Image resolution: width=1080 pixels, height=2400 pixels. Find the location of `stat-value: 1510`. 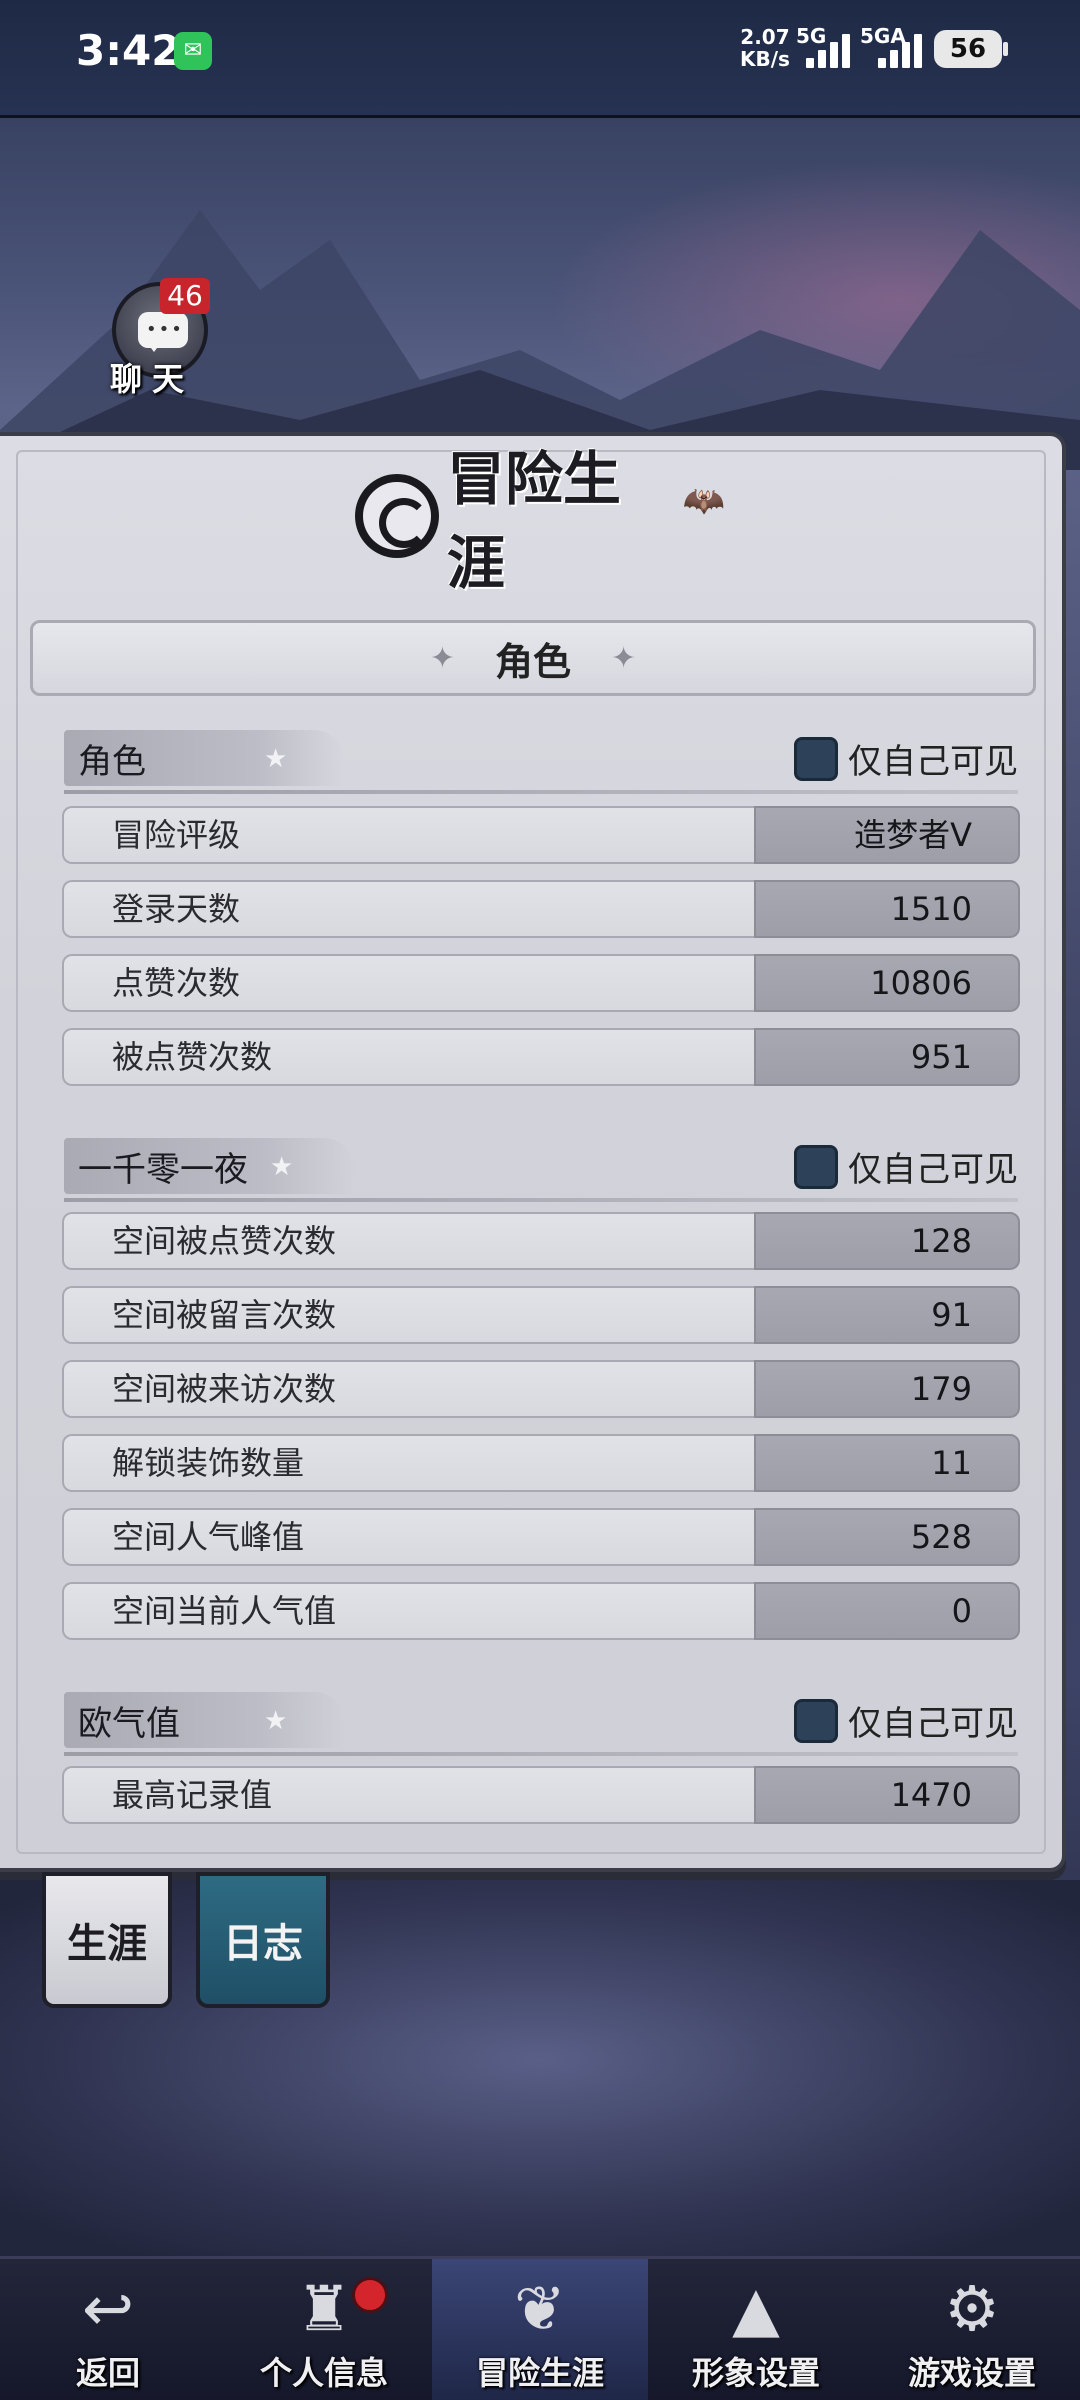

stat-value: 1510 is located at coordinates (887, 909).